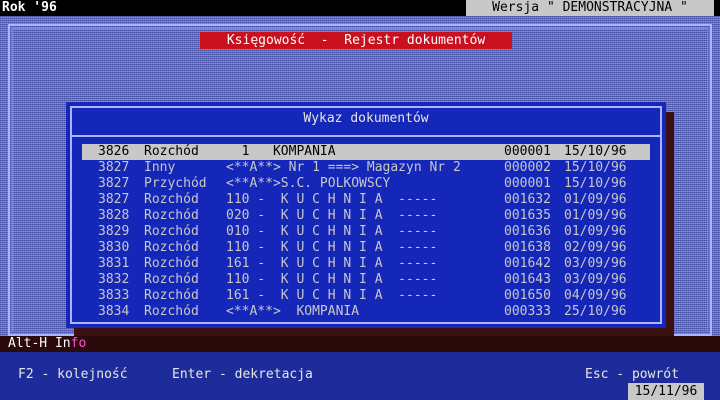 This screenshot has height=400, width=720. Describe the element at coordinates (73, 375) in the screenshot. I see `sort-order-key: F2 - kolejność` at that location.